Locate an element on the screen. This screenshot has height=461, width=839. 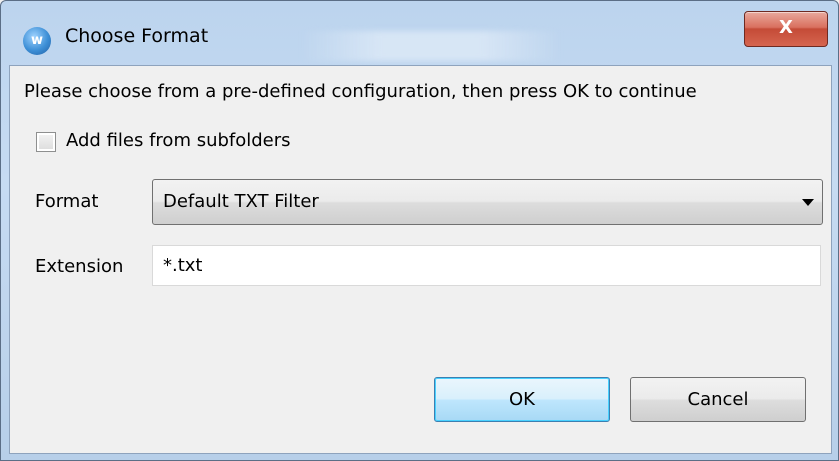
dropdown-arrow-icon is located at coordinates (808, 202).